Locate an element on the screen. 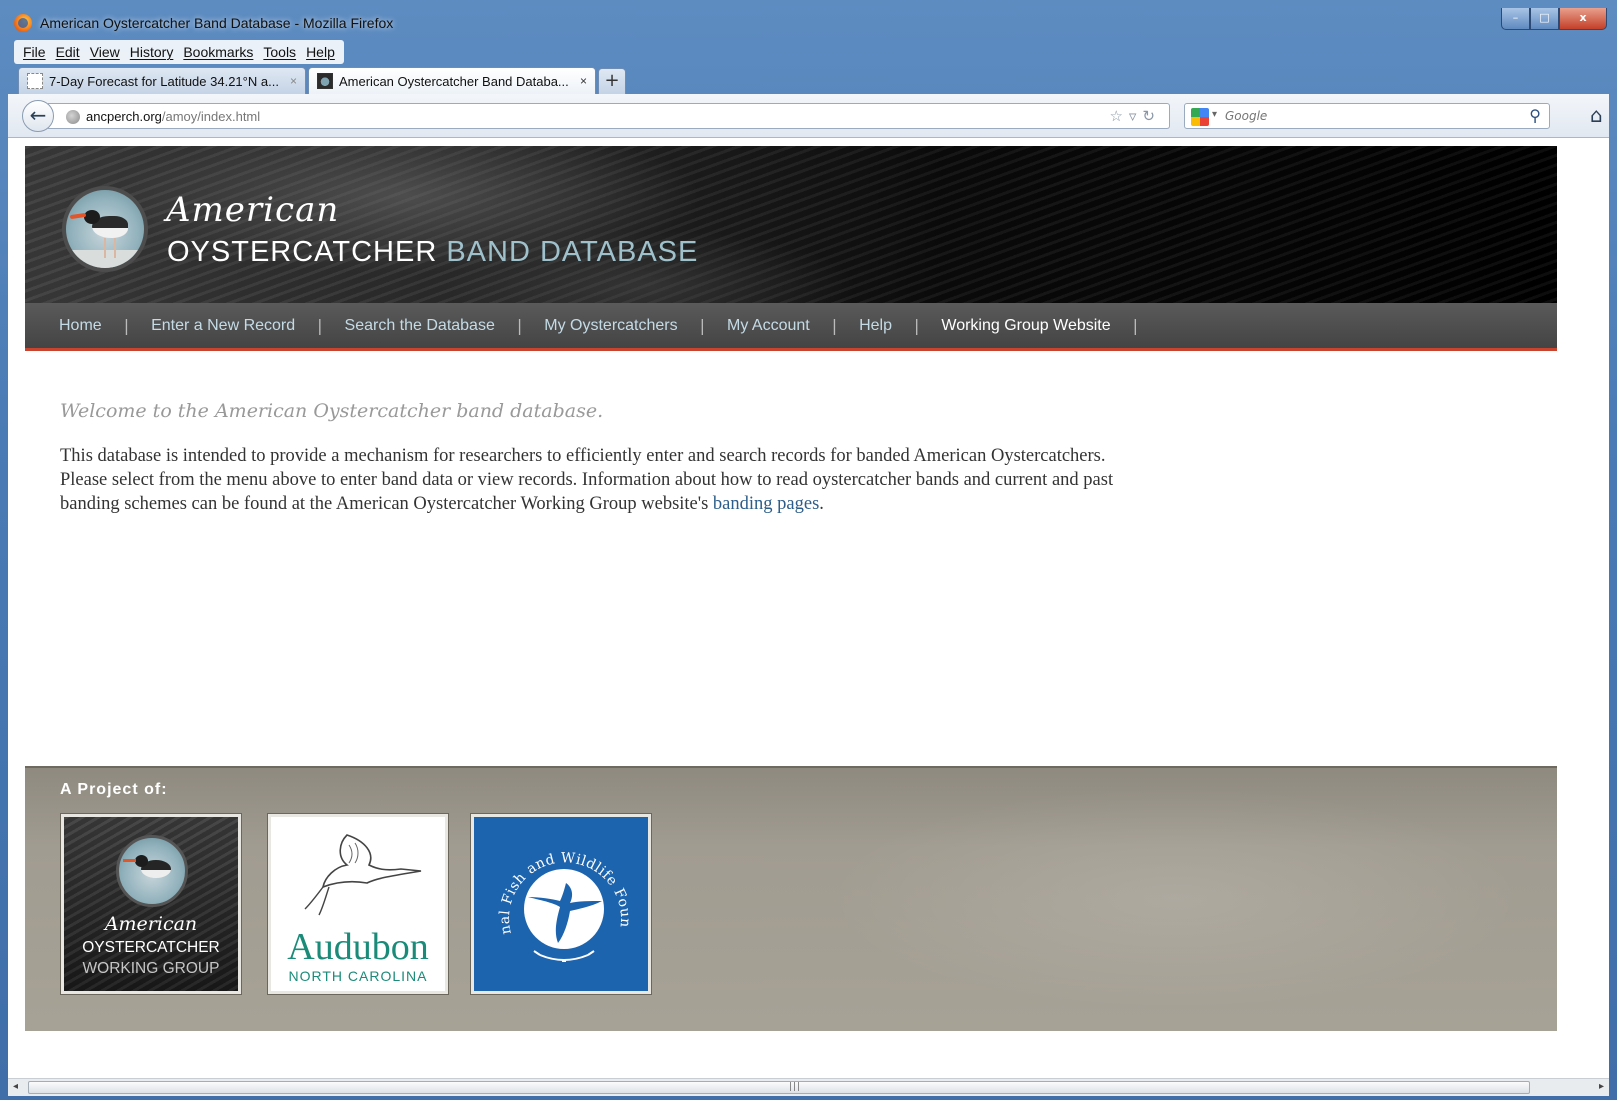 The image size is (1617, 1100). partner-script: American is located at coordinates (151, 924).